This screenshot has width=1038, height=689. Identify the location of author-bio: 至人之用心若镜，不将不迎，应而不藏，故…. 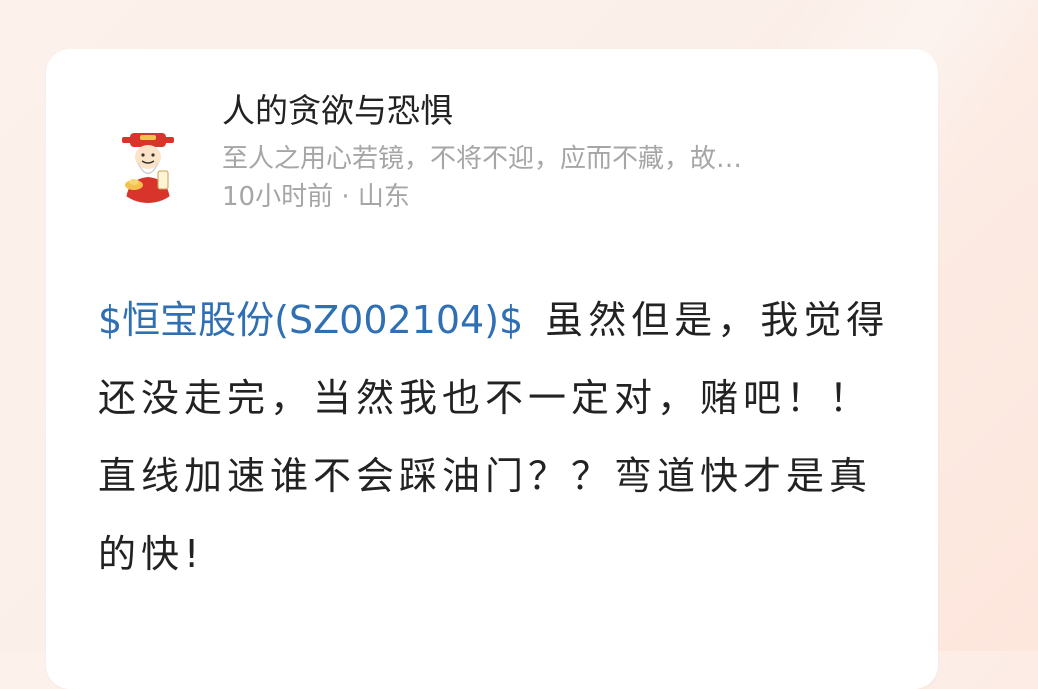
(482, 159).